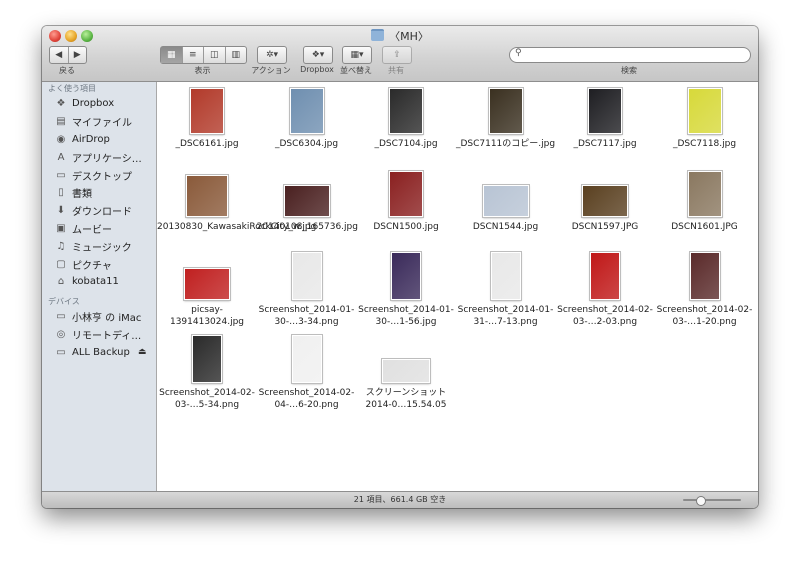 This screenshot has width=800, height=569. What do you see at coordinates (193, 55) in the screenshot?
I see `list-view-button: ≡` at bounding box center [193, 55].